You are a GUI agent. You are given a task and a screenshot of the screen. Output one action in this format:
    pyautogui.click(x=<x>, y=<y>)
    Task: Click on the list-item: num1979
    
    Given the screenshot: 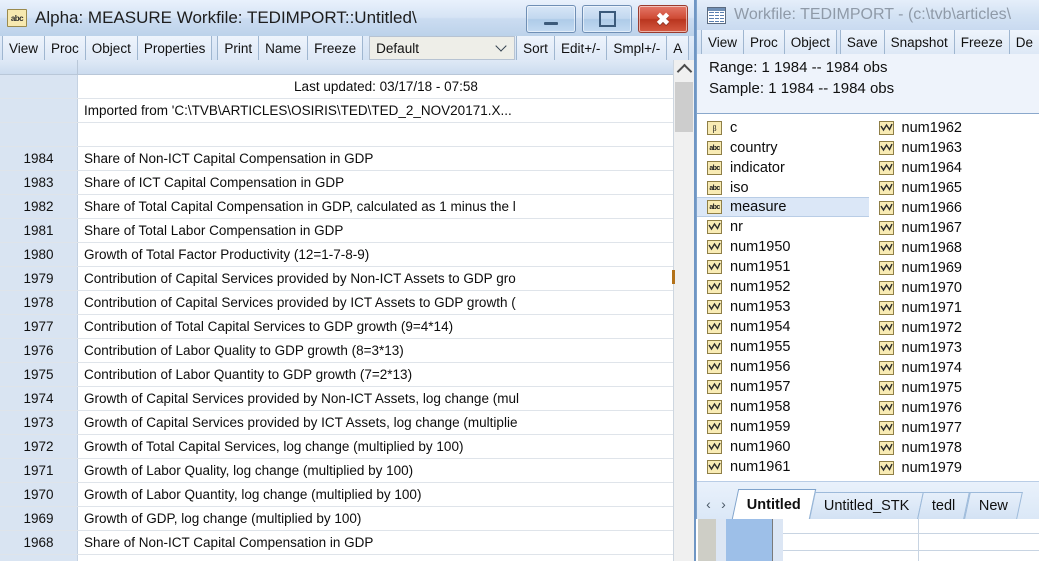 What is the action you would take?
    pyautogui.click(x=954, y=468)
    